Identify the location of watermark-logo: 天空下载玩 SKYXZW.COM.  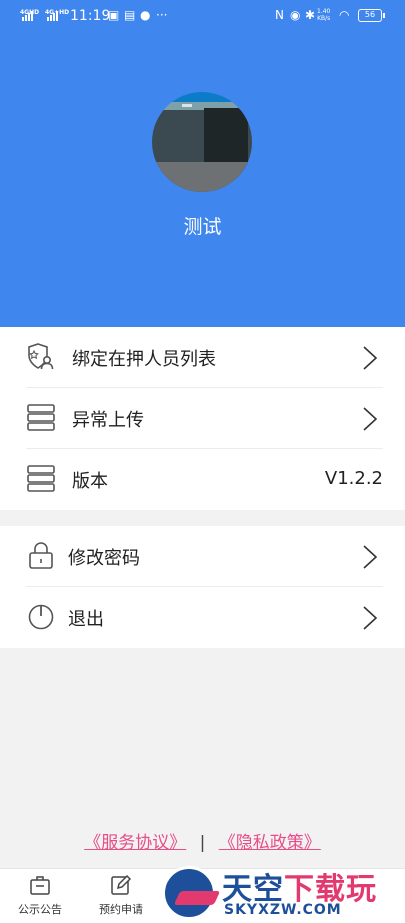
(281, 893).